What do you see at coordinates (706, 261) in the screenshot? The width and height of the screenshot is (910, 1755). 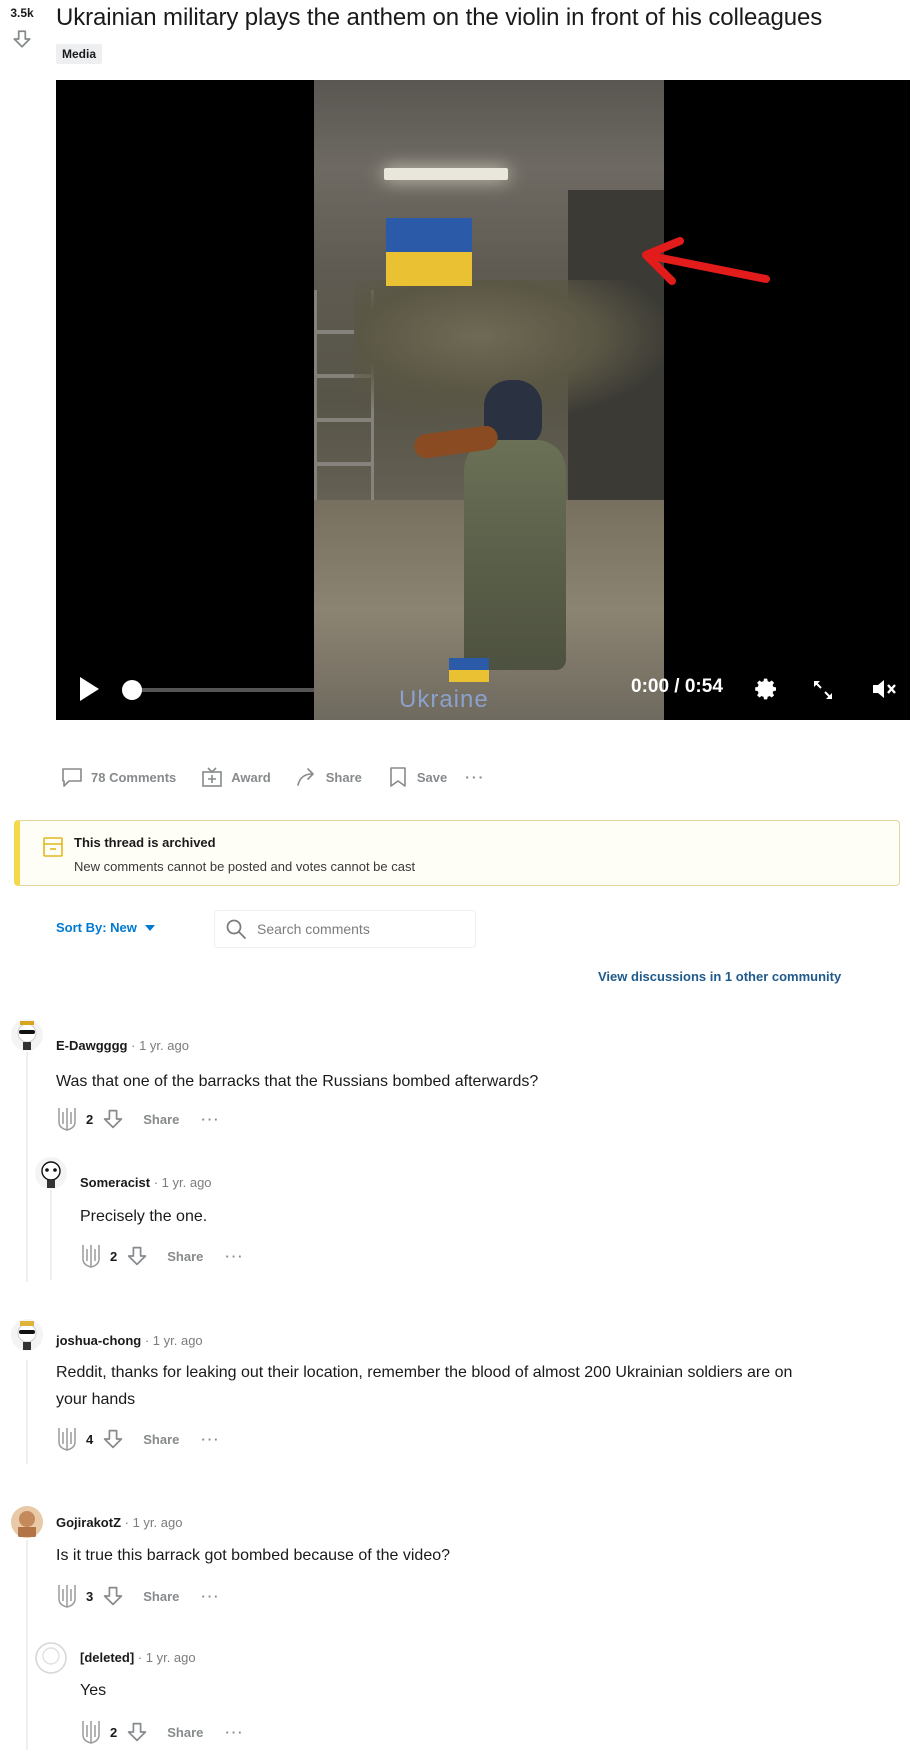 I see `red-arrow-annotation-icon` at bounding box center [706, 261].